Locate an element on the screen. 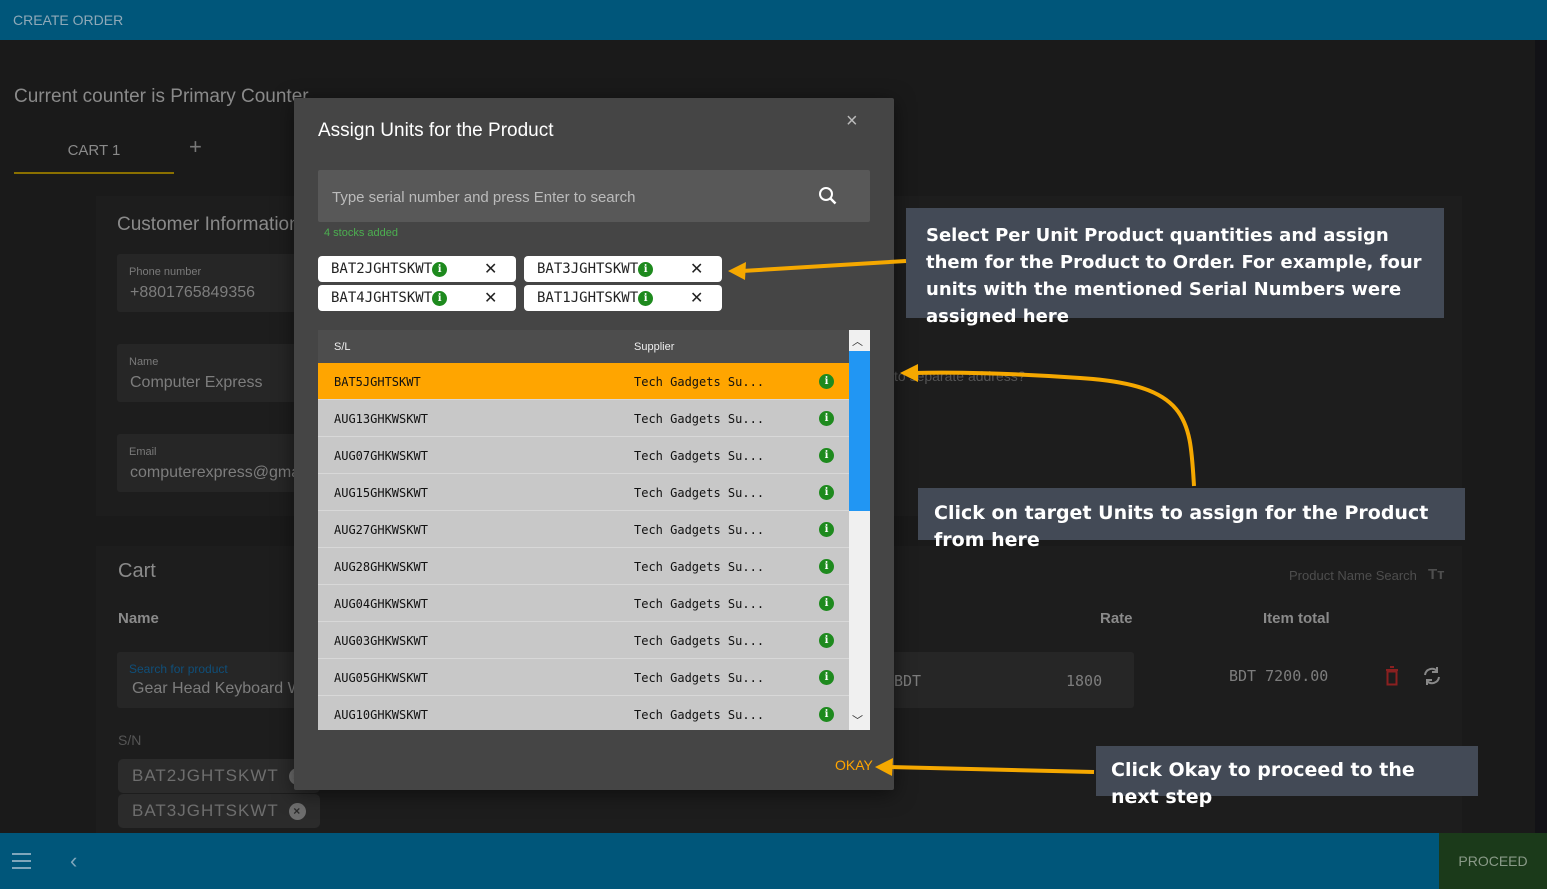 The width and height of the screenshot is (1547, 889). table-row: AUG13GHKWSKWT Tech Gadgets Su... i is located at coordinates (583, 418).